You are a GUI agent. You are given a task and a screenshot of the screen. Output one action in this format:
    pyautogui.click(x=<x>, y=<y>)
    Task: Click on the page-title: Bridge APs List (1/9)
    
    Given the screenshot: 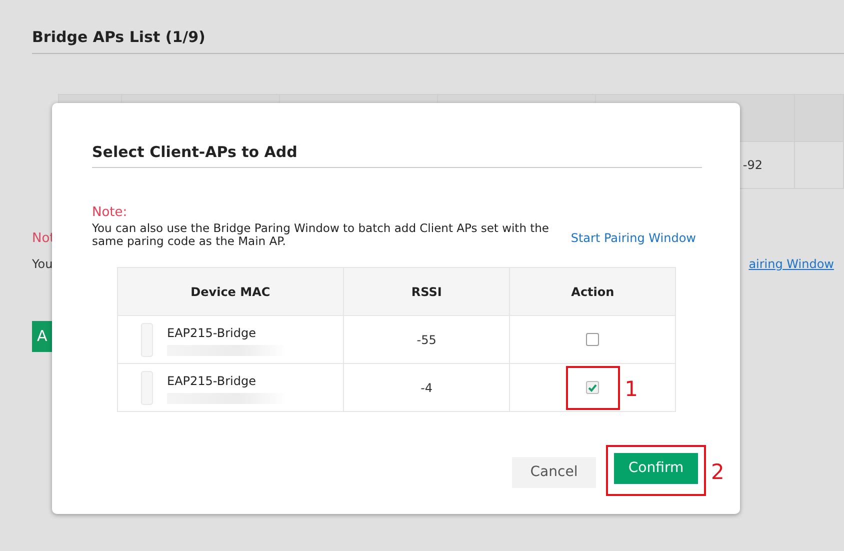 What is the action you would take?
    pyautogui.click(x=119, y=37)
    